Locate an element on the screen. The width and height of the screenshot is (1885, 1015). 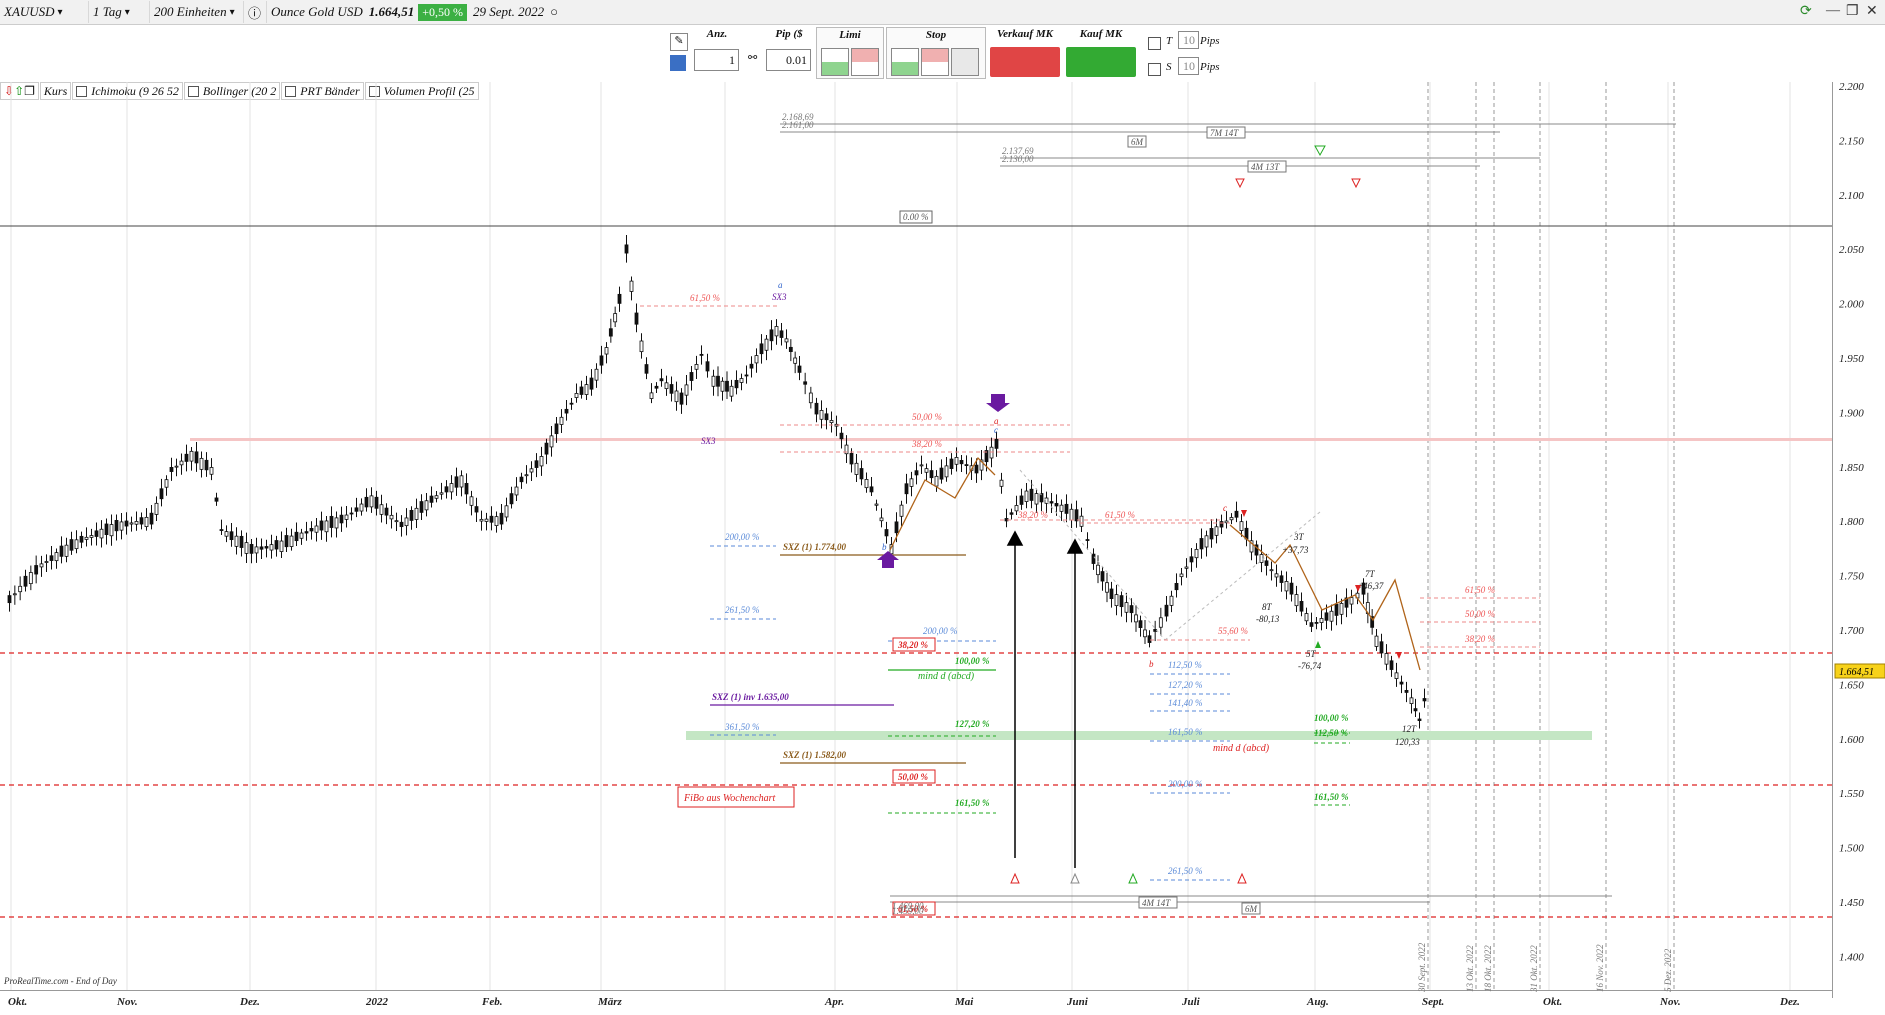
calculator-icon is located at coordinates (678, 63).